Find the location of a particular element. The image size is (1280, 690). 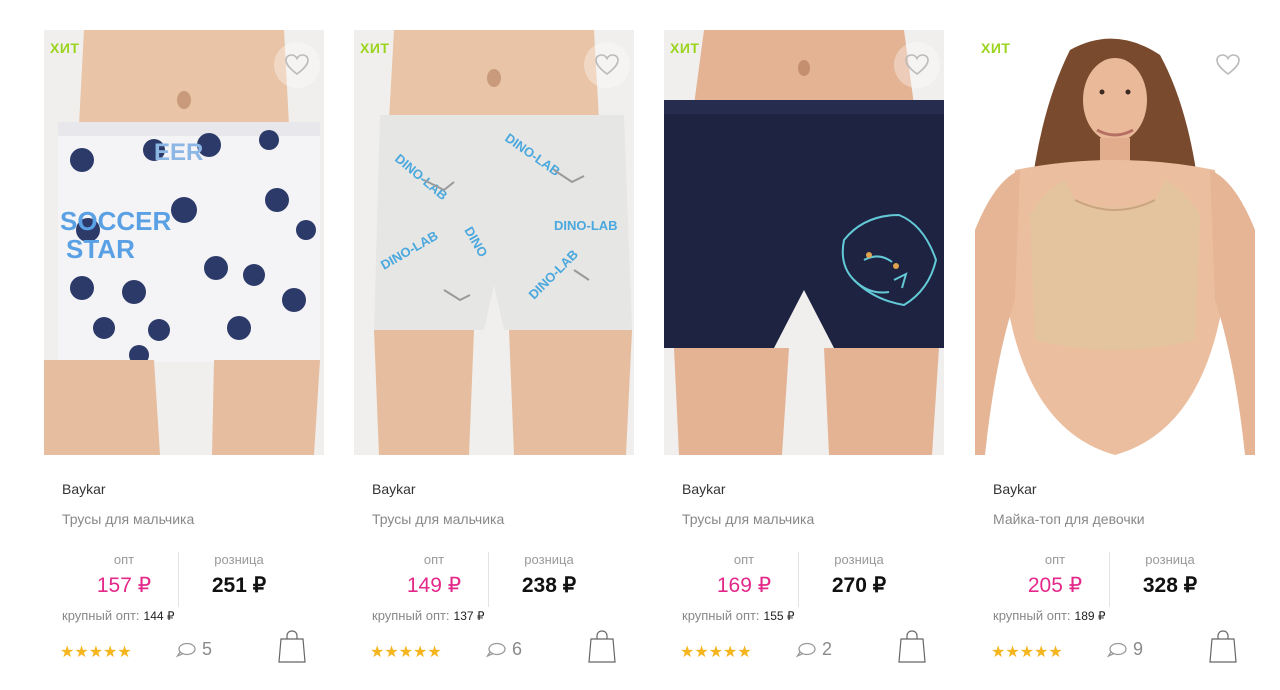

comments-link: 9 is located at coordinates (1125, 649).